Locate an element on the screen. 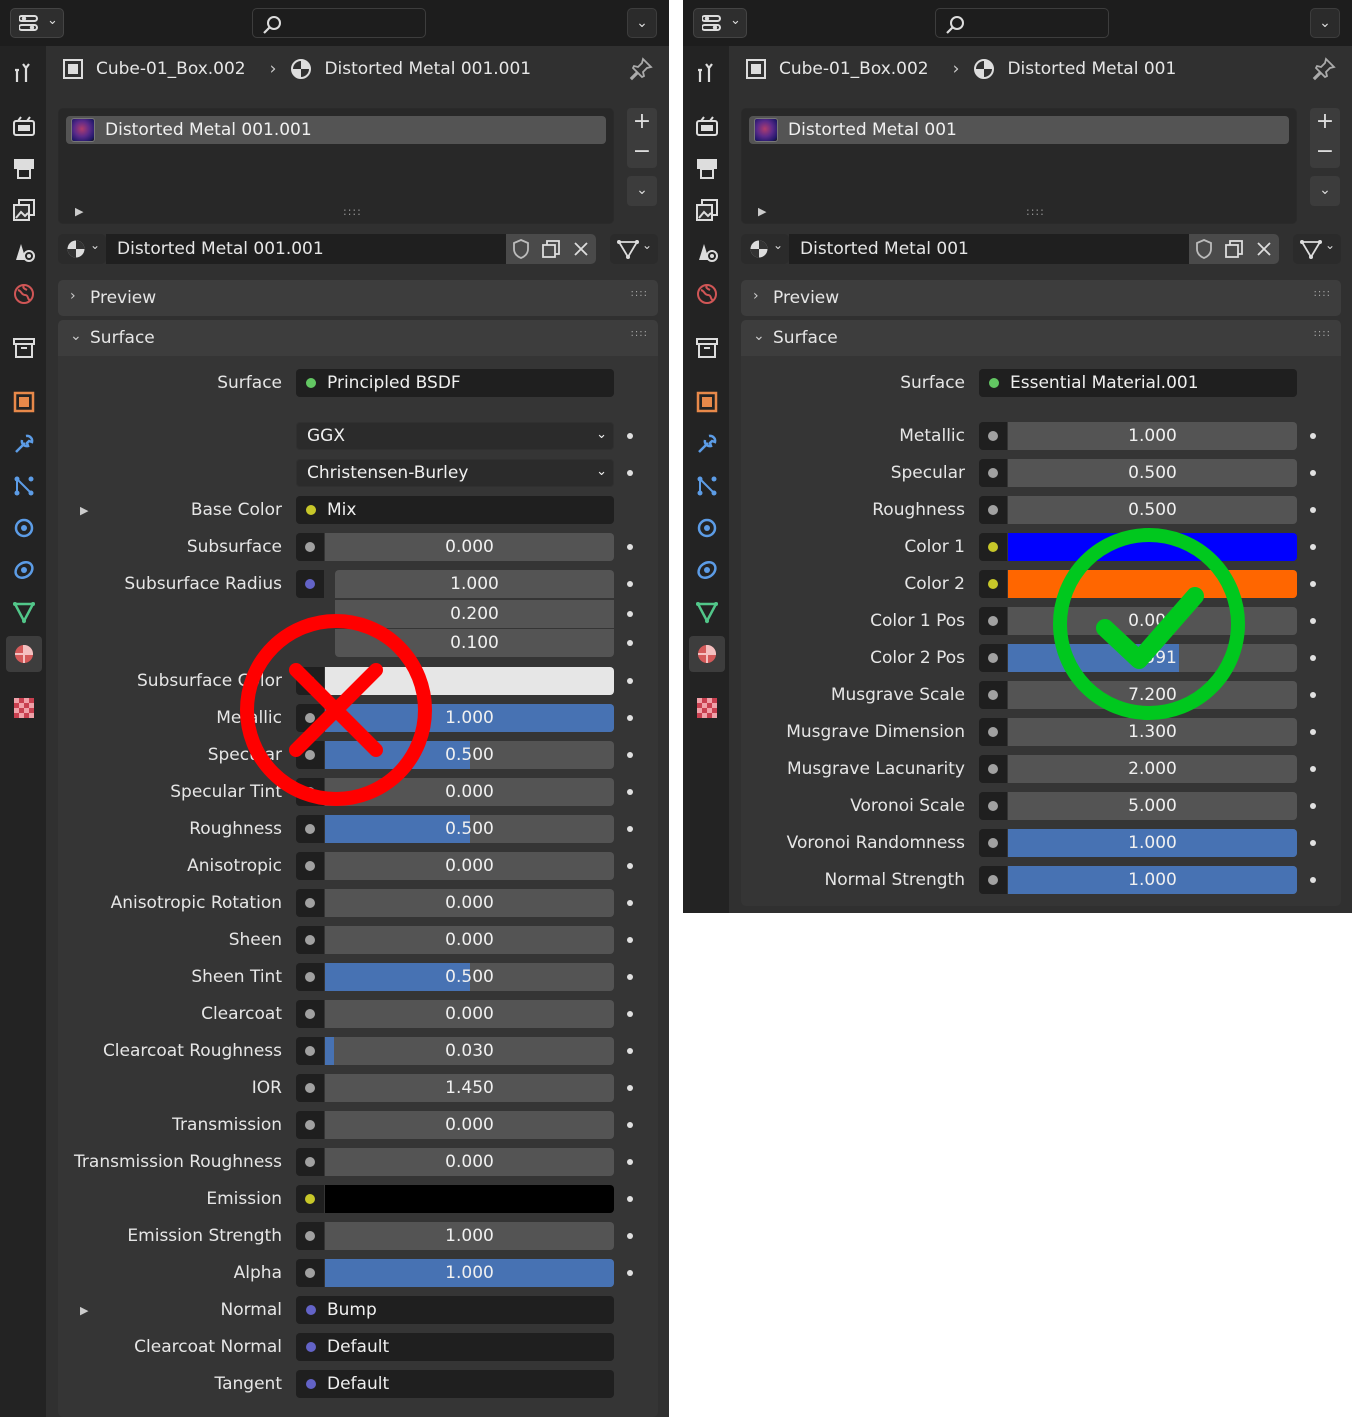 This screenshot has height=1417, width=1352. material-slot-item: Distorted Metal 001.001 is located at coordinates (336, 130).